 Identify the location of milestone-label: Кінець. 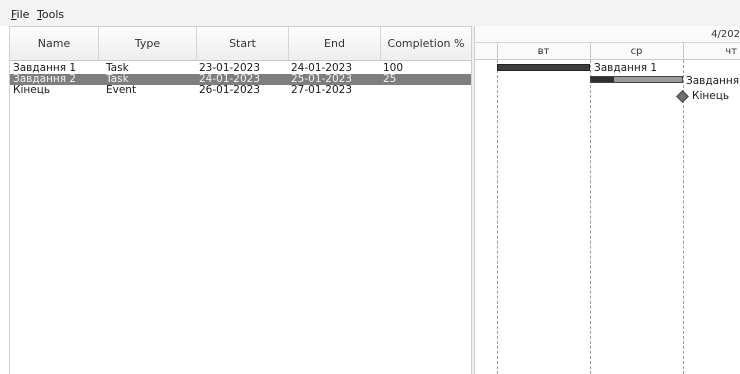
(711, 96).